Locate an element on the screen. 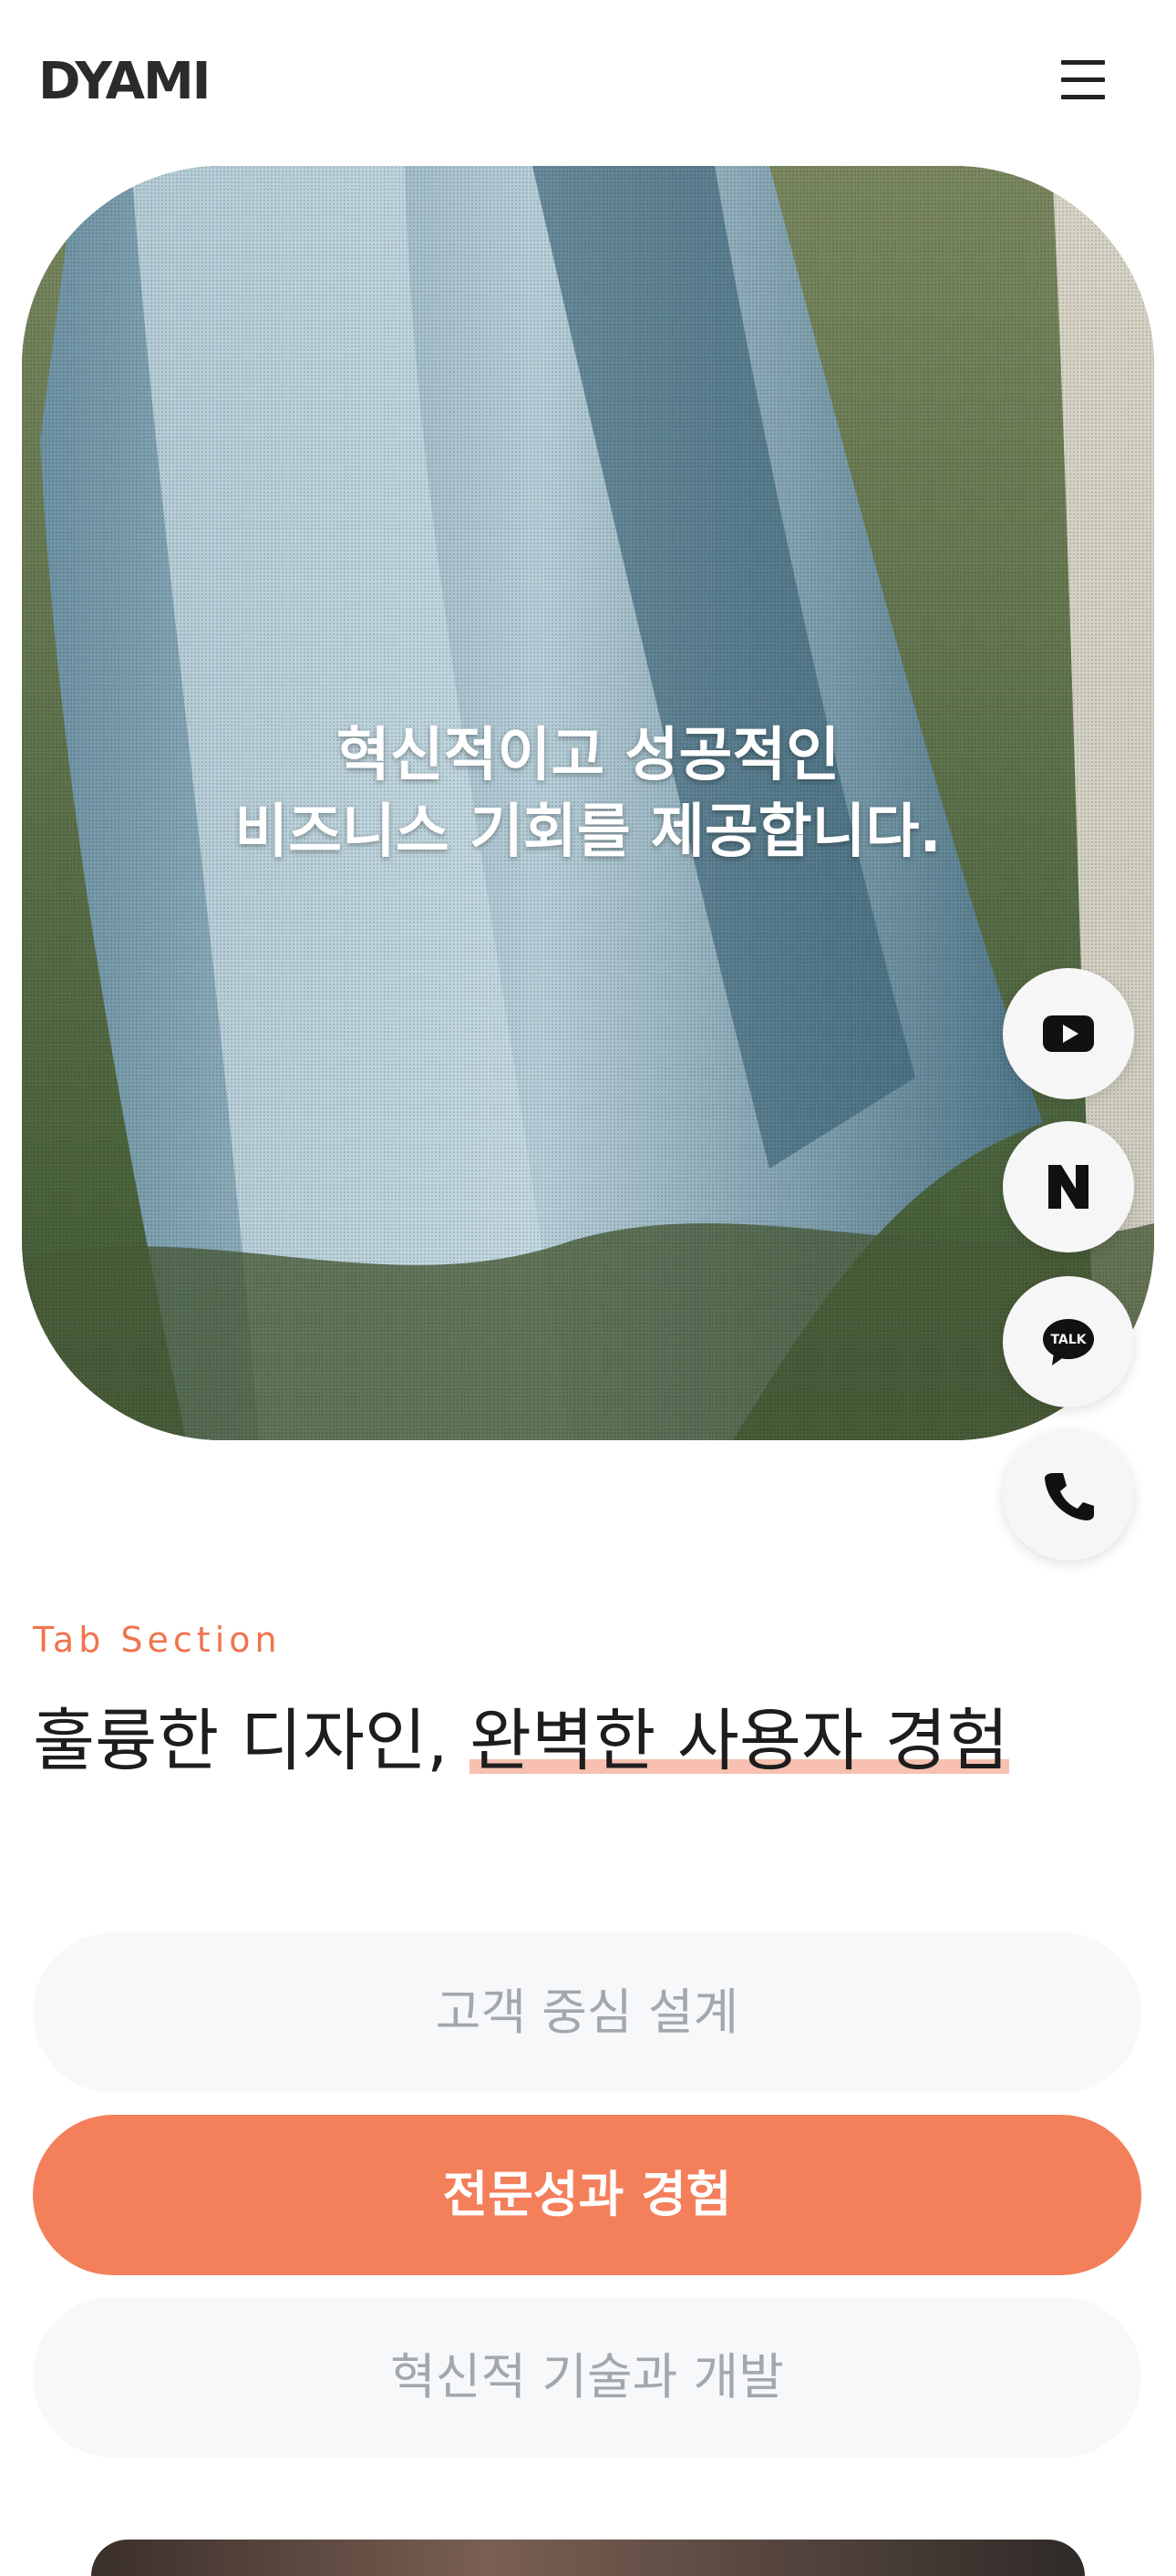  kakaotalk-button: TALK is located at coordinates (1068, 1341).